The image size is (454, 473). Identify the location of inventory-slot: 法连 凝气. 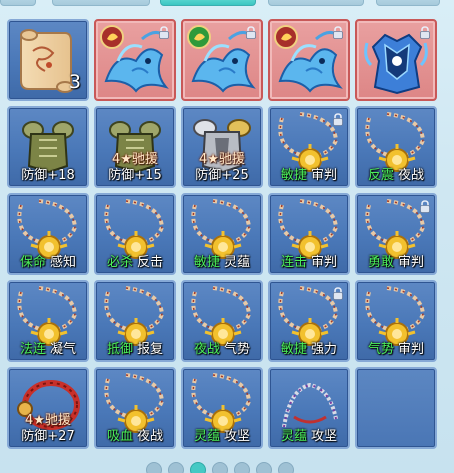
(48, 321).